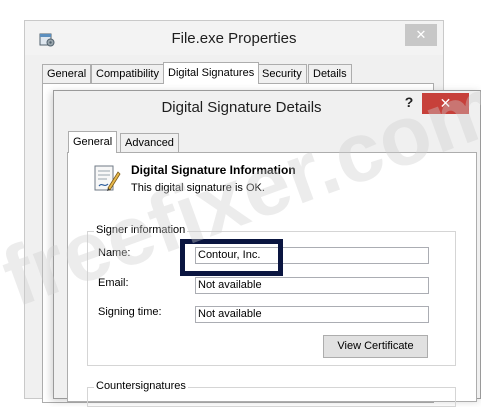 The width and height of the screenshot is (481, 407). I want to click on name-label: Name:, so click(114, 253).